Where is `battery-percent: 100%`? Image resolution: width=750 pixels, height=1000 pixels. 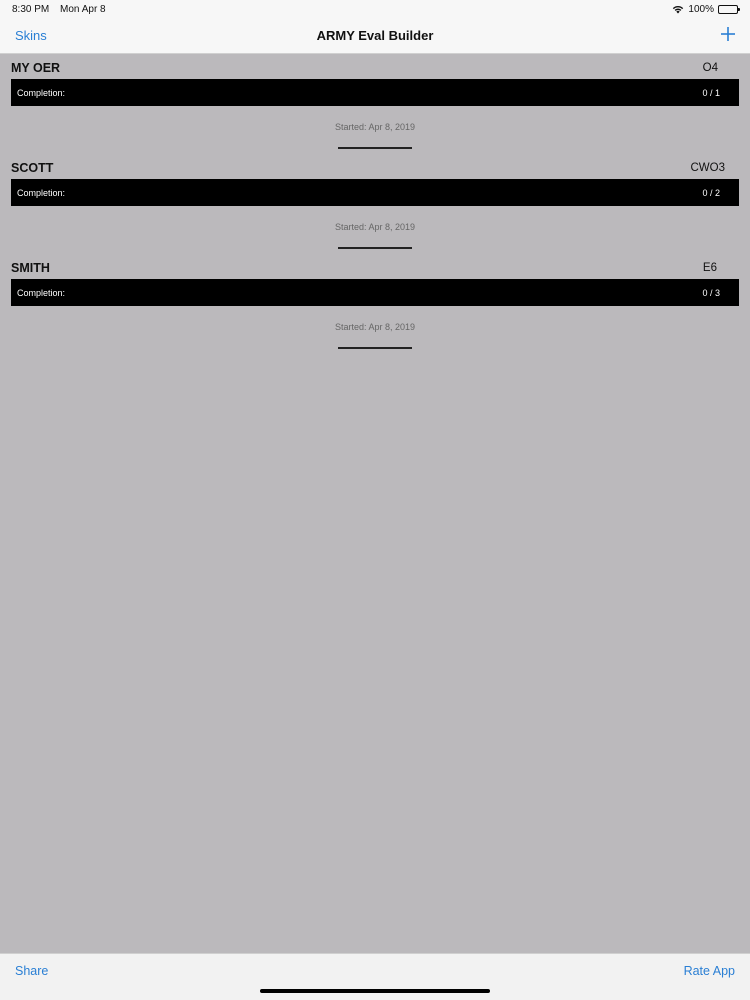
battery-percent: 100% is located at coordinates (701, 9).